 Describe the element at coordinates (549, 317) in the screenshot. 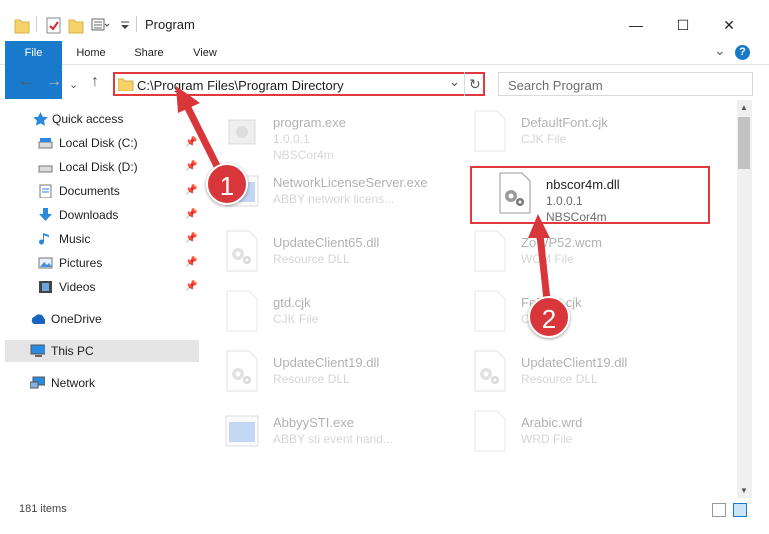

I see `step-badge-2: 2` at that location.